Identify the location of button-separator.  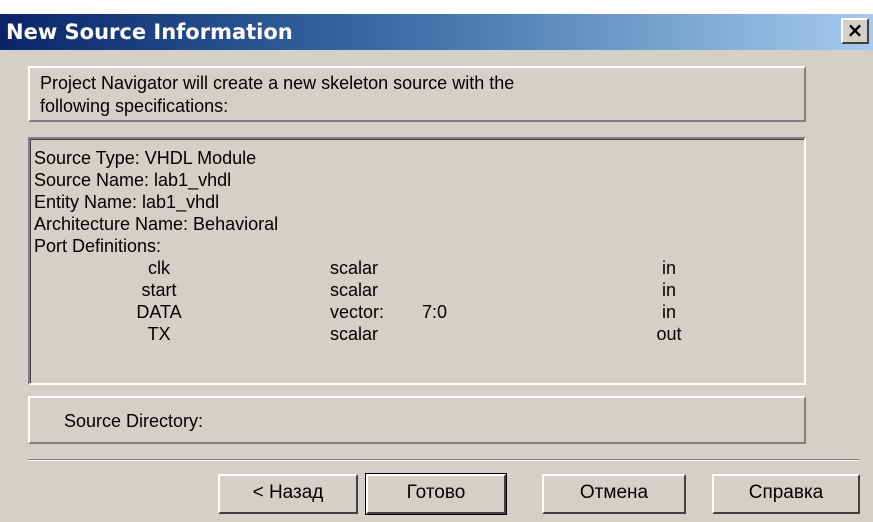
(443, 460).